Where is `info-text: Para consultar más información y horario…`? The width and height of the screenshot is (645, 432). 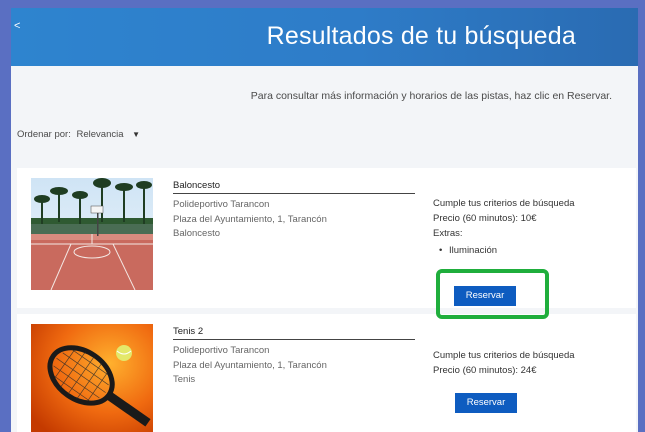 info-text: Para consultar más información y horario… is located at coordinates (431, 96).